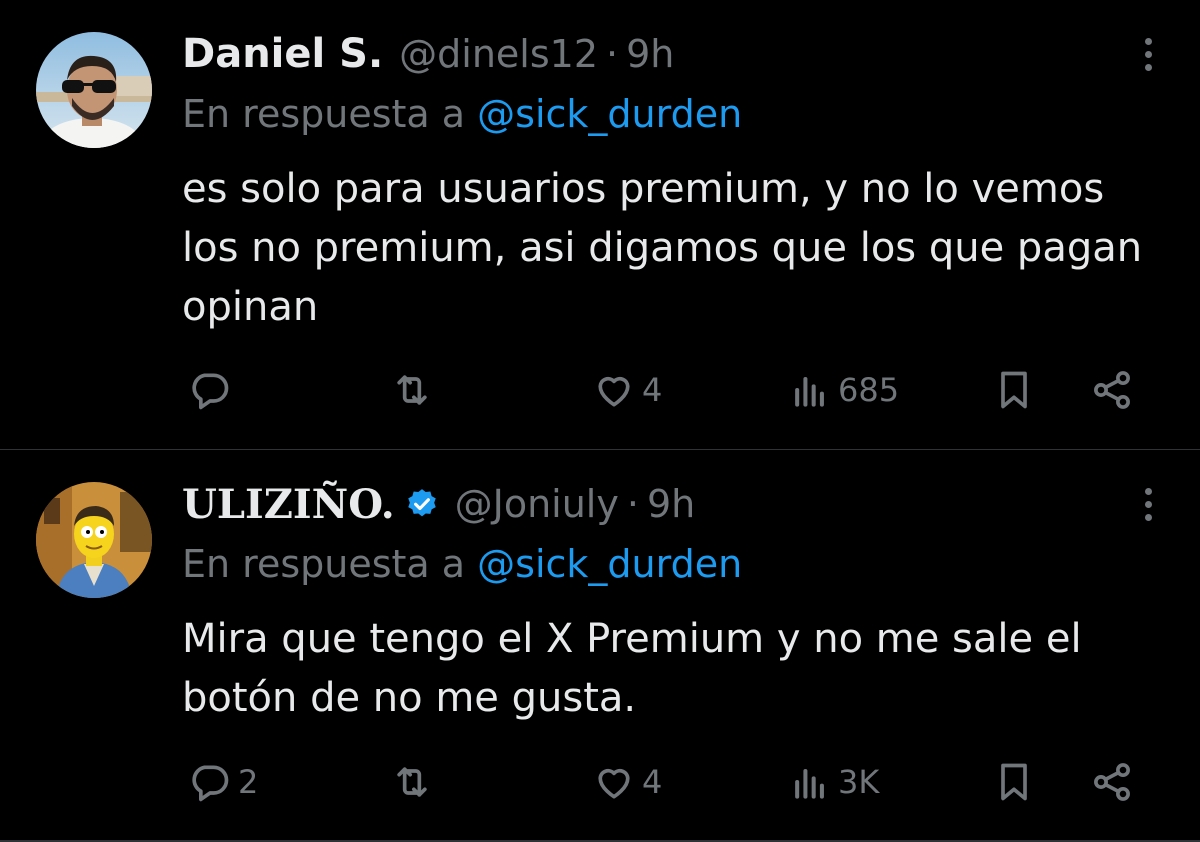  I want to click on user-handle: @dinels12, so click(498, 54).